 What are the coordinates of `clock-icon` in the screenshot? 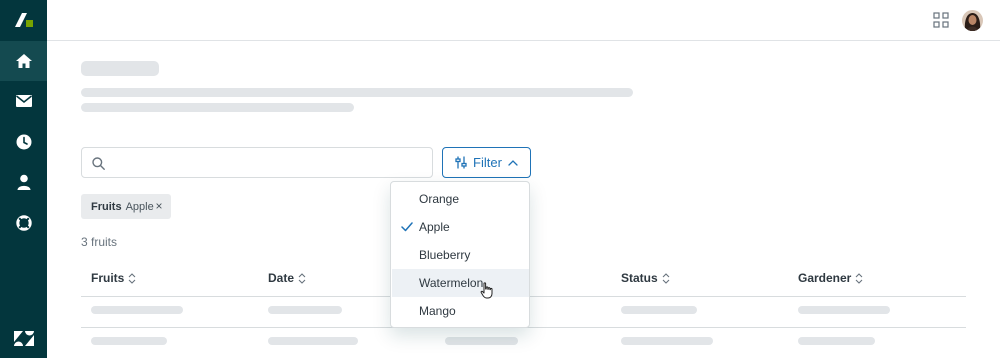 It's located at (23, 142).